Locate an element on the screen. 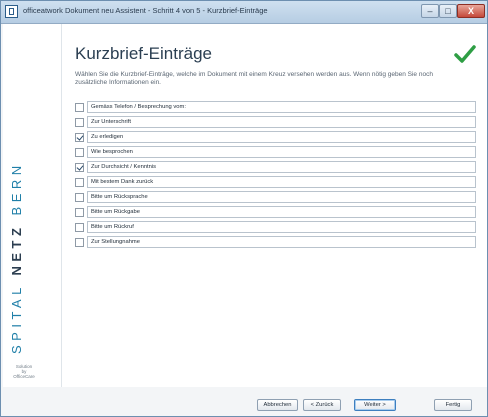 This screenshot has width=488, height=417. entry-text-field: Zur Unterschrift is located at coordinates (281, 122).